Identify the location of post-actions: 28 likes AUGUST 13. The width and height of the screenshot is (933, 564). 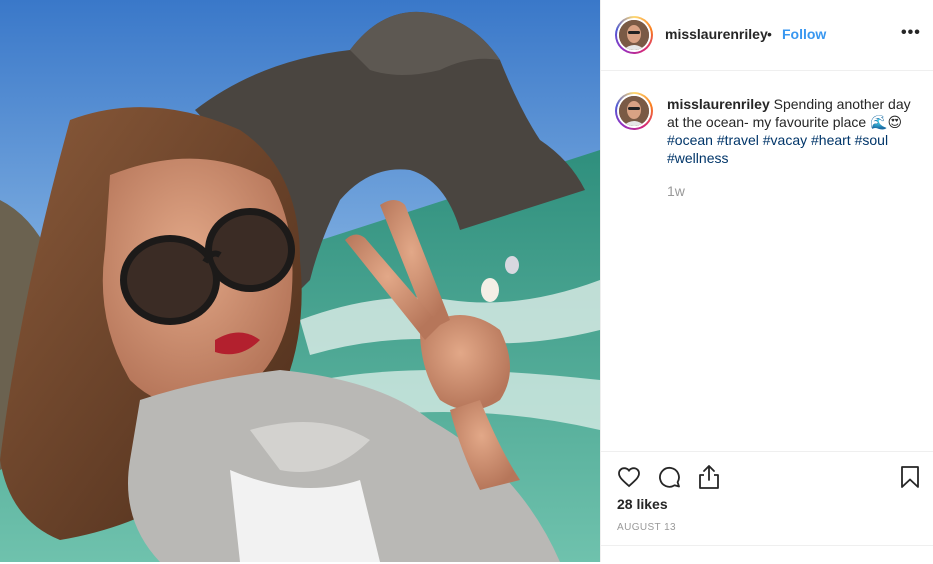
(767, 506).